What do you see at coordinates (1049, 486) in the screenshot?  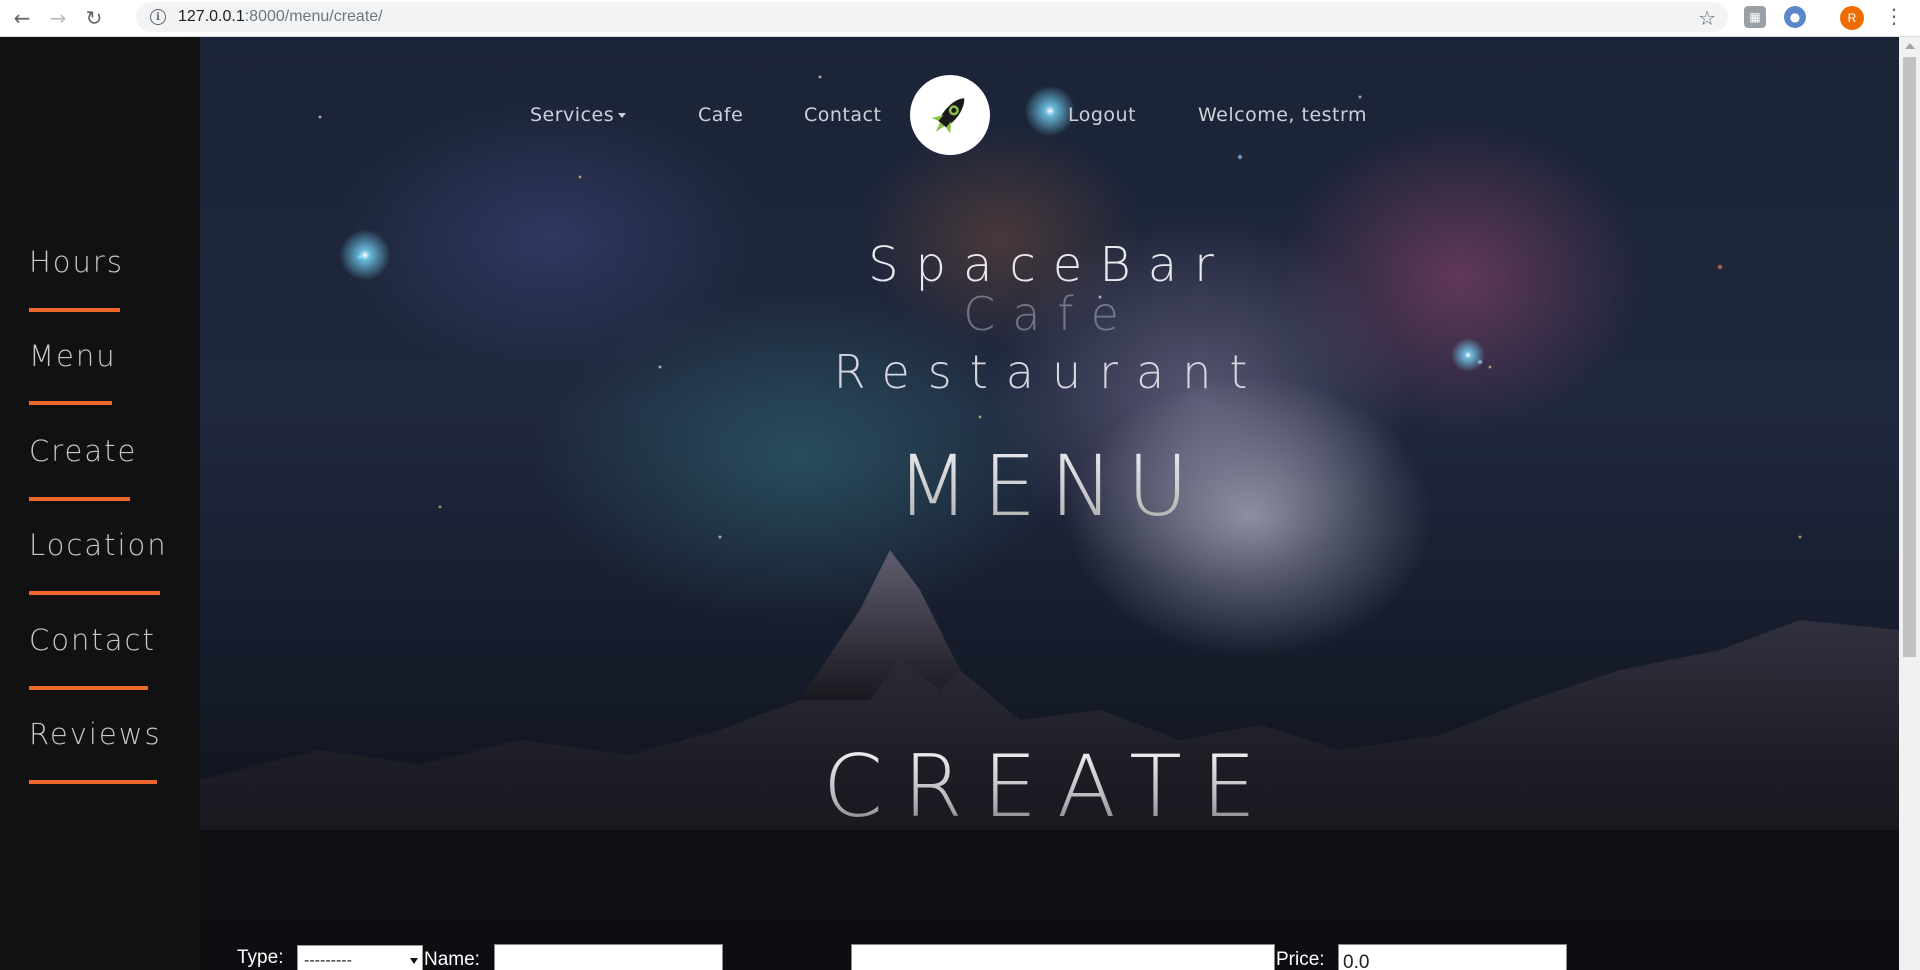 I see `section-heading: MENU` at bounding box center [1049, 486].